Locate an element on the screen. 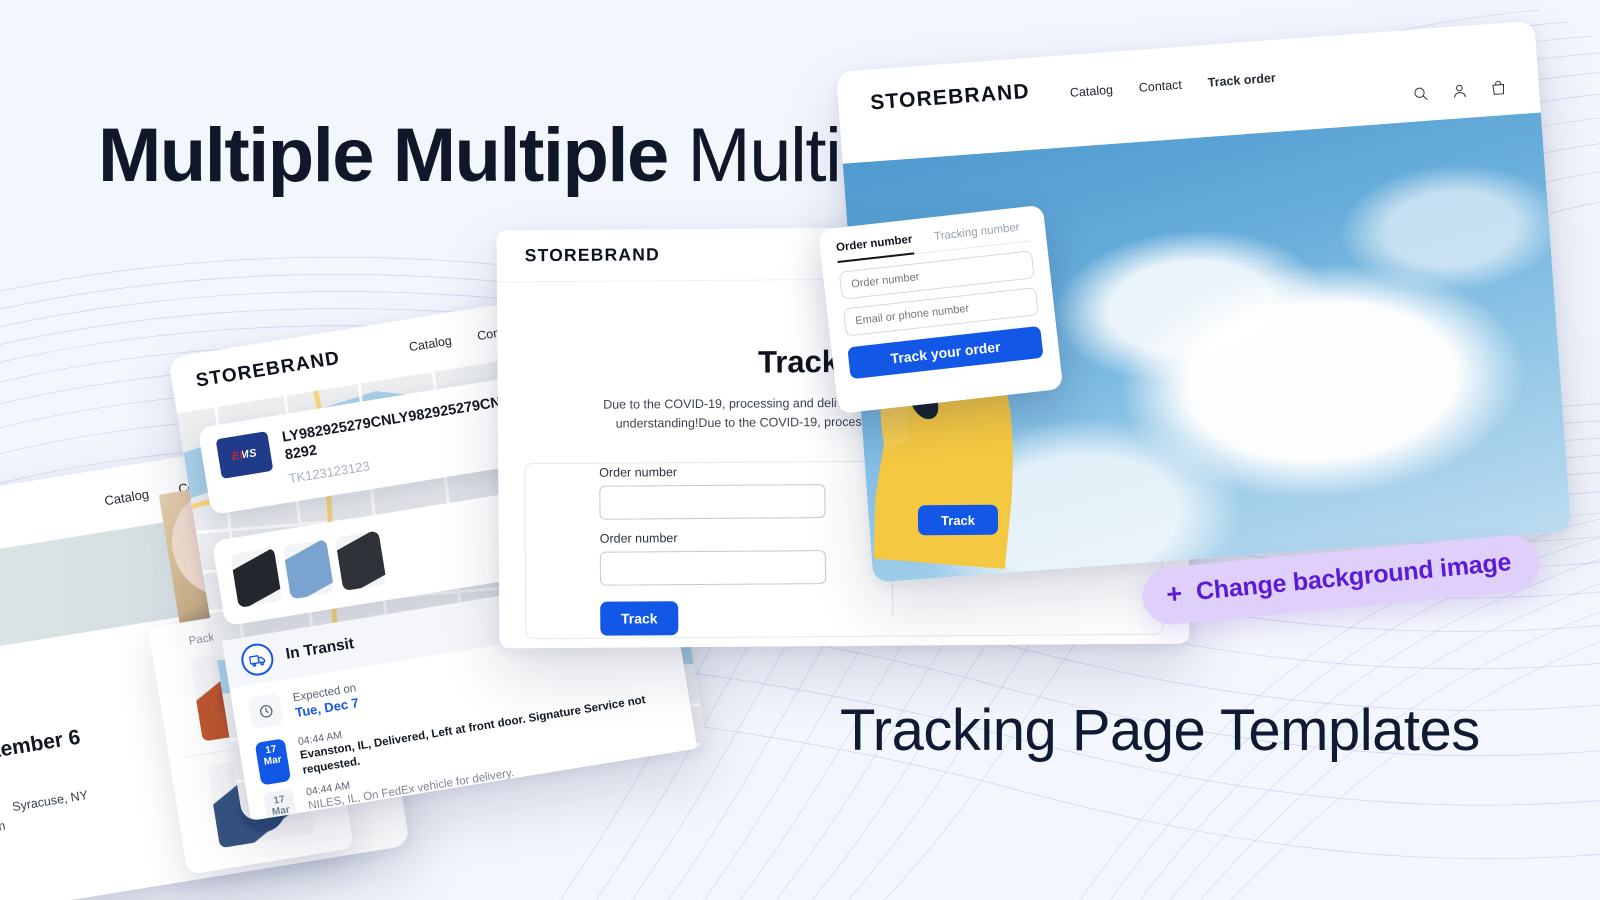 The image size is (1600, 900). sidebar-item-catalog: Catalog is located at coordinates (126, 497).